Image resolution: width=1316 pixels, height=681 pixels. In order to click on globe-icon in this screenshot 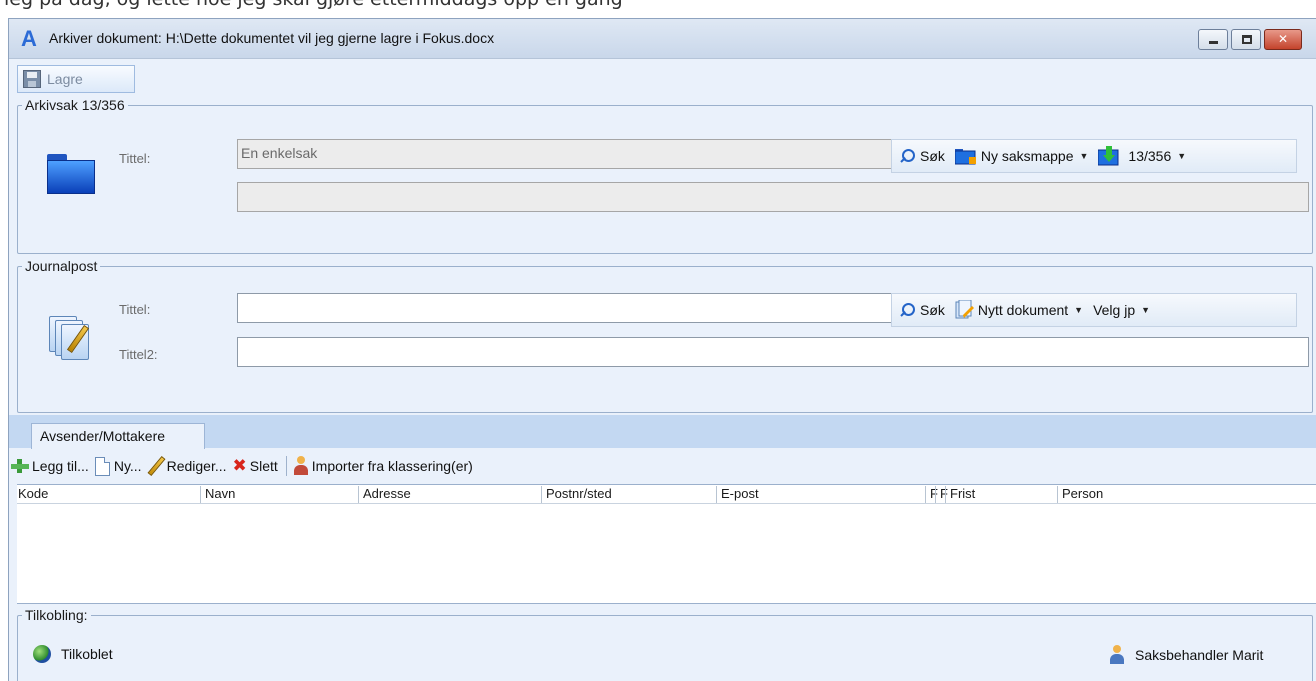, I will do `click(42, 654)`.